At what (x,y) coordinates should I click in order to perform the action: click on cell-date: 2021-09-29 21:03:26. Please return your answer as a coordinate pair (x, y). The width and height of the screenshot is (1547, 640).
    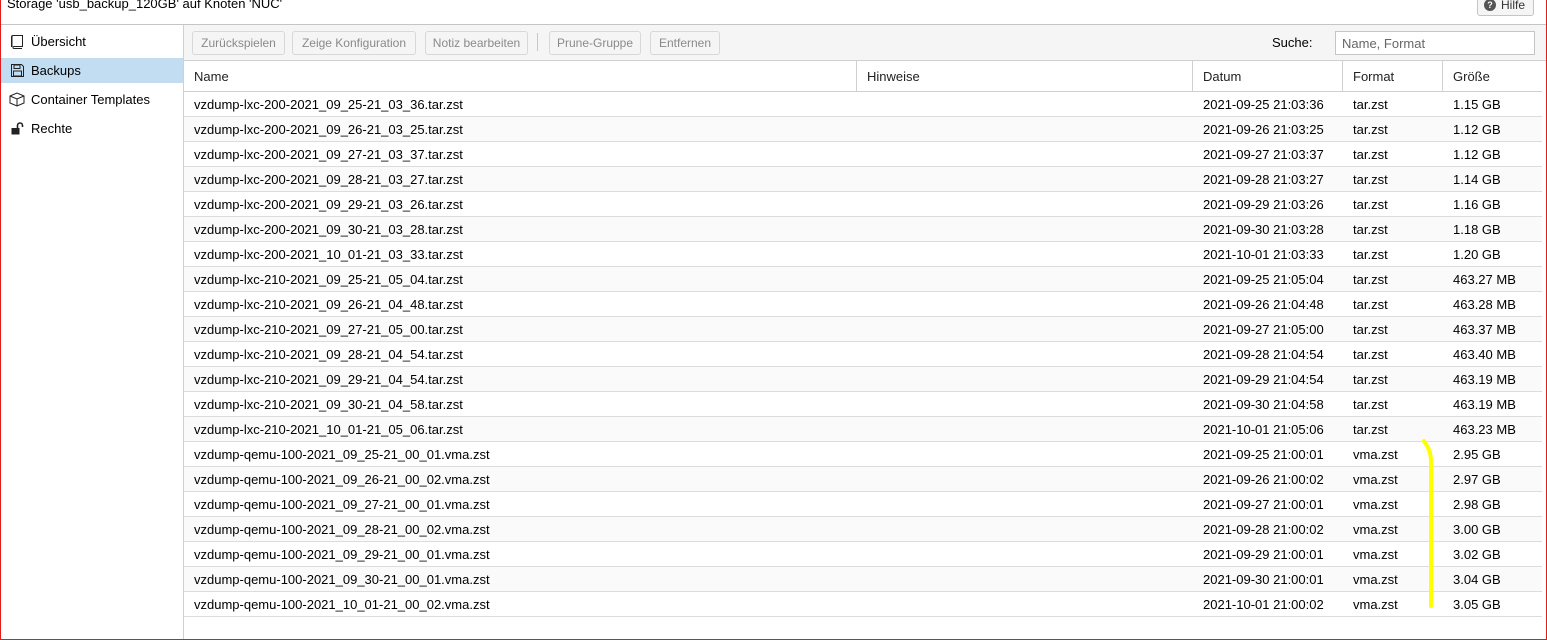
    Looking at the image, I should click on (1263, 204).